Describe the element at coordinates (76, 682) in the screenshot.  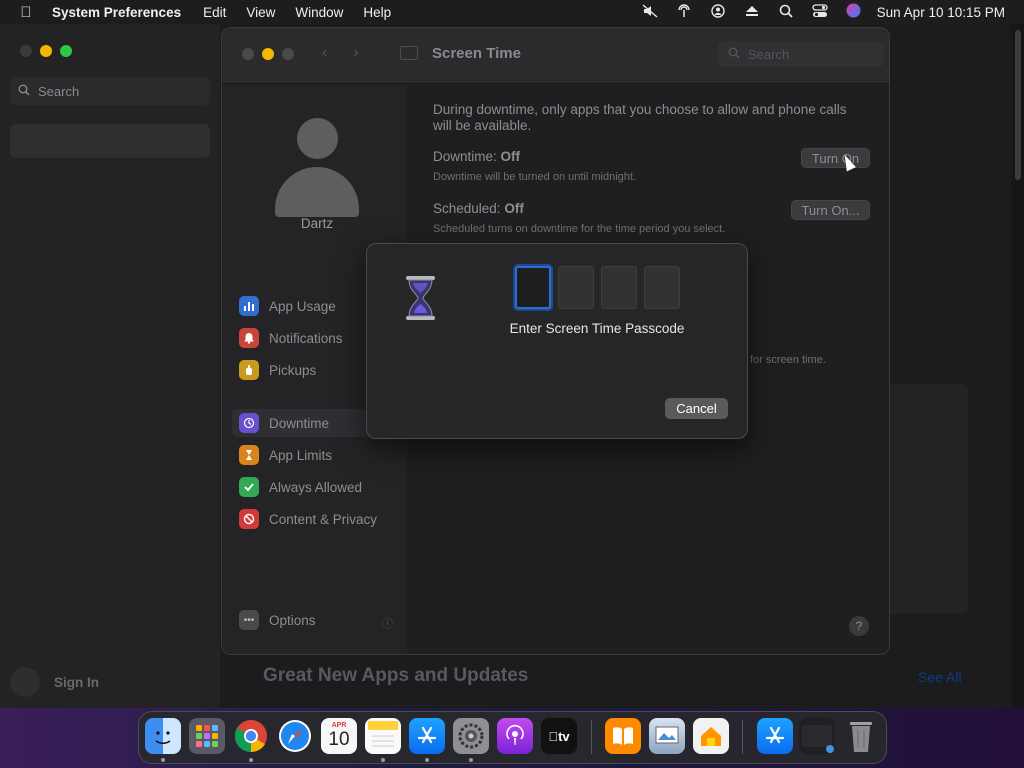
I see `sign-in-label: Sign In` at that location.